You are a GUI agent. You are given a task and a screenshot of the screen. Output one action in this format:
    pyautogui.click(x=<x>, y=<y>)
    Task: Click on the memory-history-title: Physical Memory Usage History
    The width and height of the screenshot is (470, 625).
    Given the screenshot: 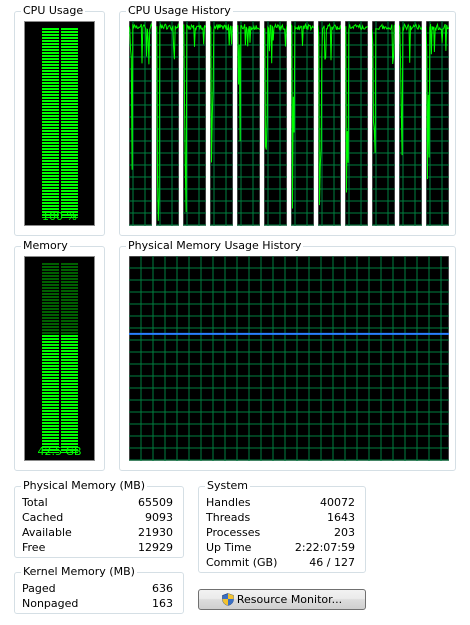 What is the action you would take?
    pyautogui.click(x=215, y=246)
    